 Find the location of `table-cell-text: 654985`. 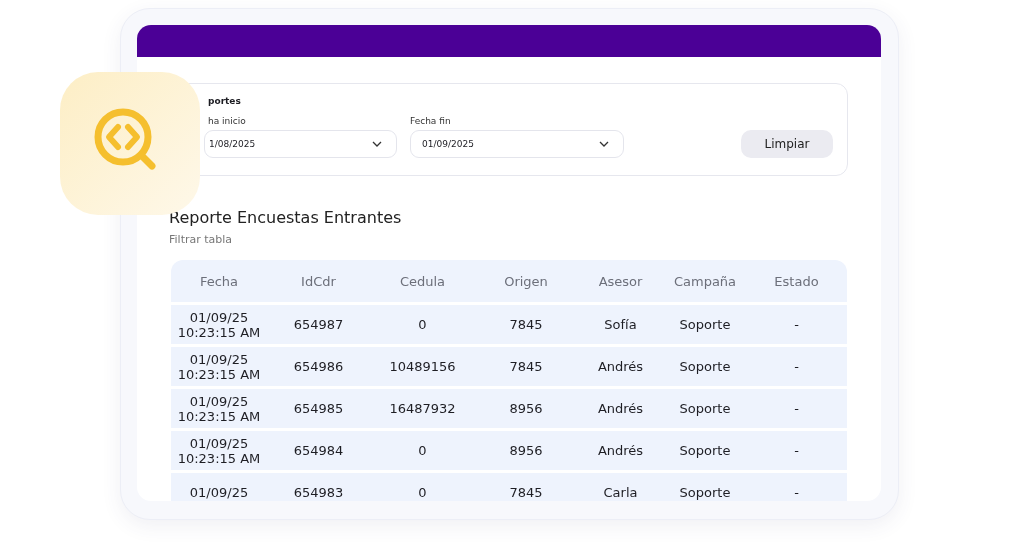

table-cell-text: 654985 is located at coordinates (318, 408).